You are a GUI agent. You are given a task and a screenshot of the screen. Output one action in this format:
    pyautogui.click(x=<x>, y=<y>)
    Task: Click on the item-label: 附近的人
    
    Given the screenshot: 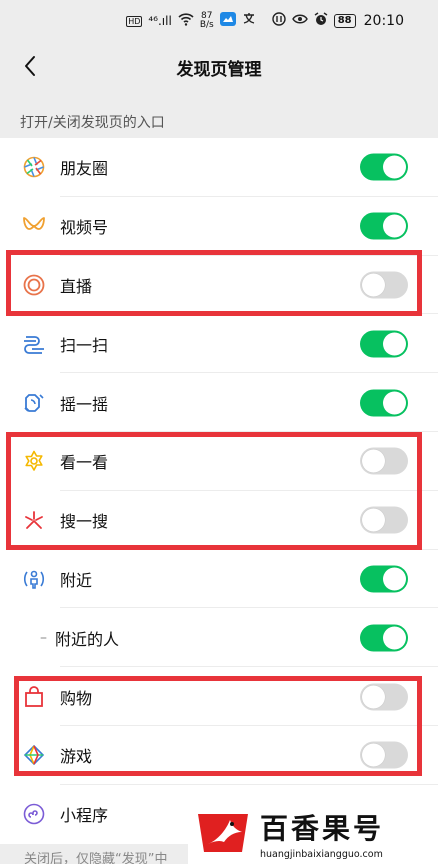 What is the action you would take?
    pyautogui.click(x=87, y=639)
    